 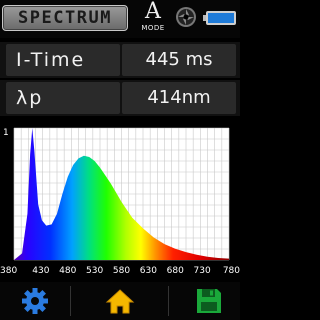 I want to click on x-tick-label: 580, so click(x=121, y=271).